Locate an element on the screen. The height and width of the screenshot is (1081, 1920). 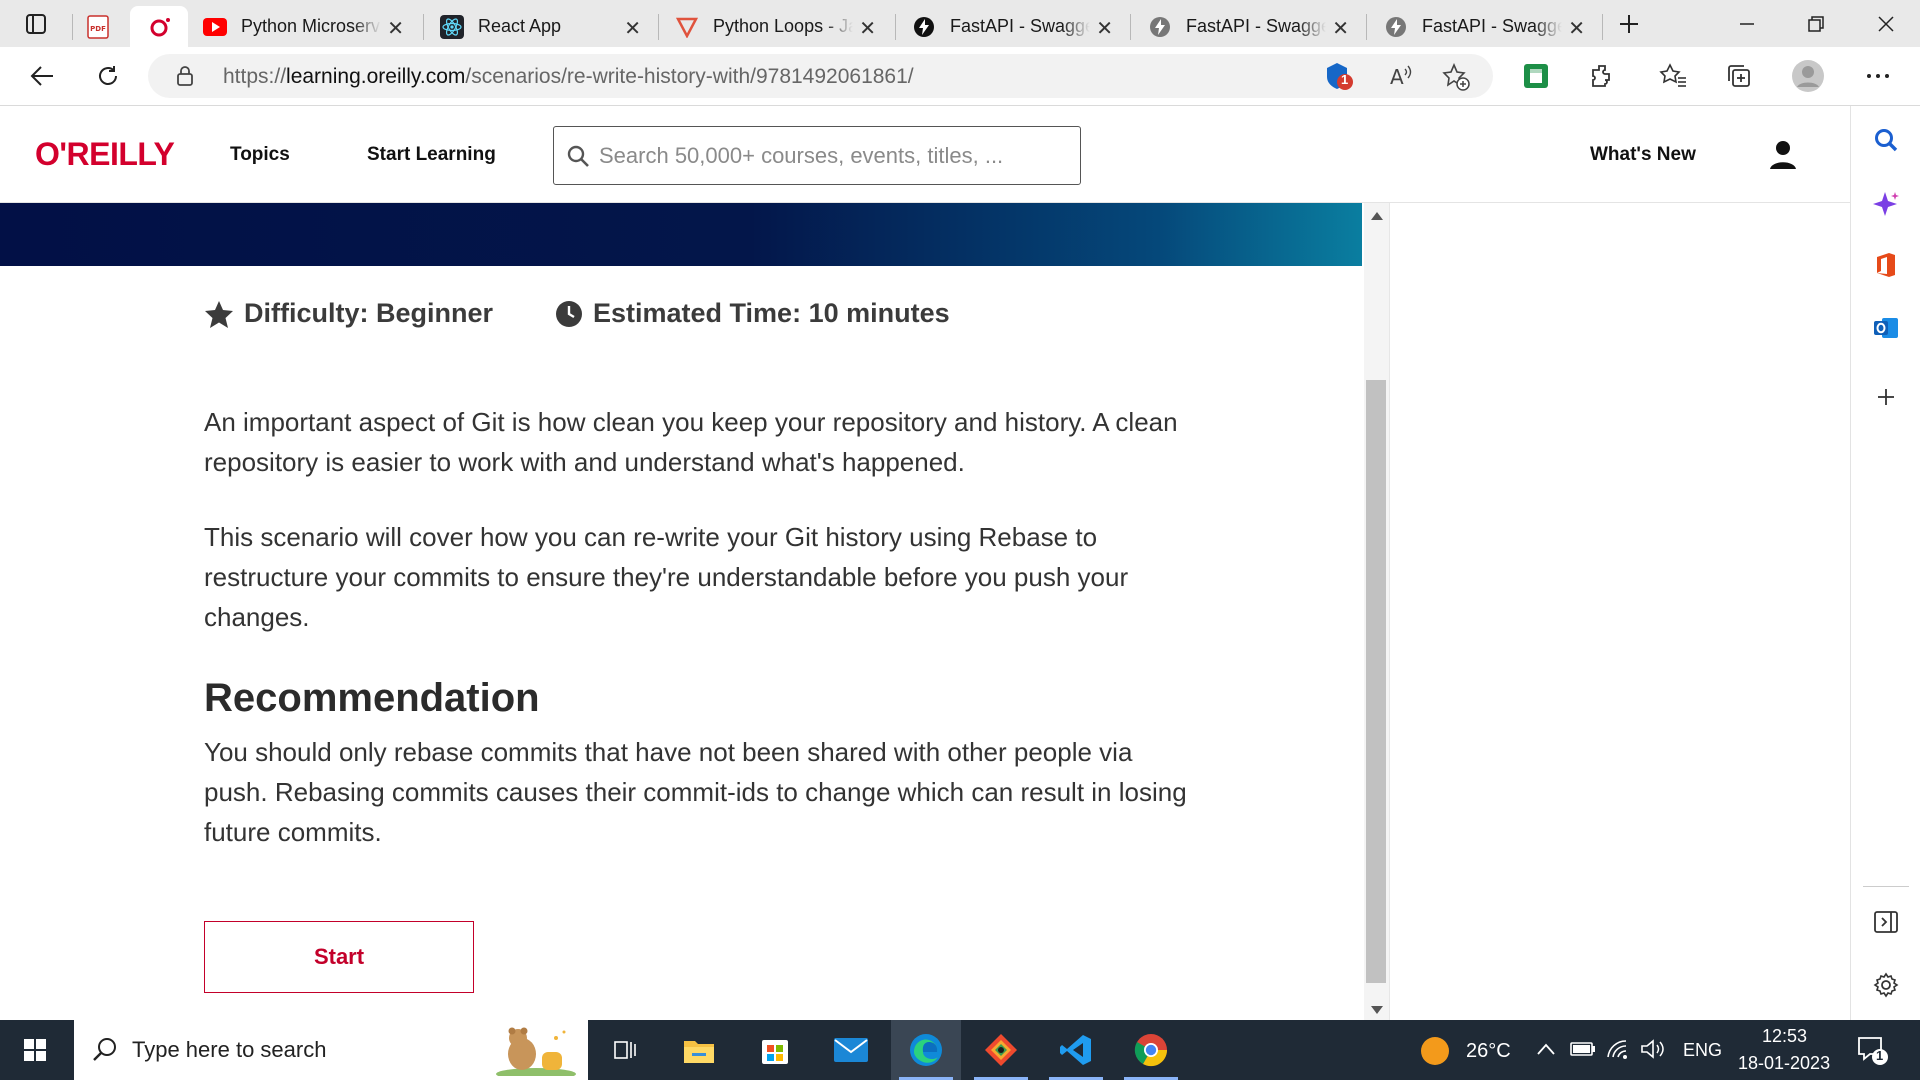
tab-title: Python Loops - Javatpoint is located at coordinates (783, 26).